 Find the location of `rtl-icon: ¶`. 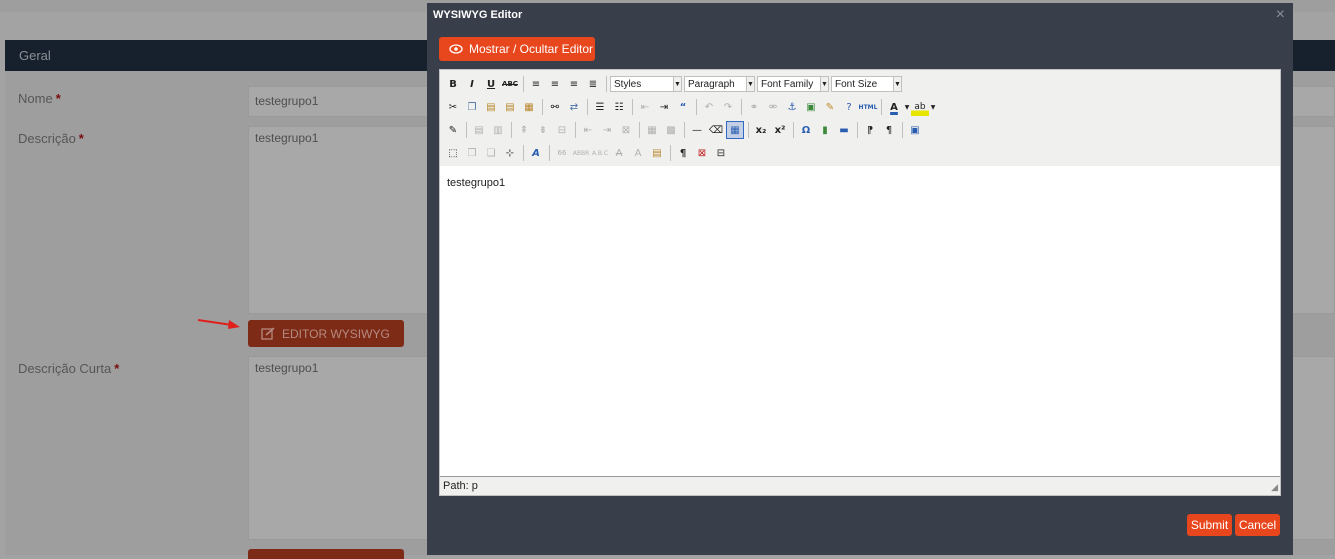

rtl-icon: ¶ is located at coordinates (889, 130).